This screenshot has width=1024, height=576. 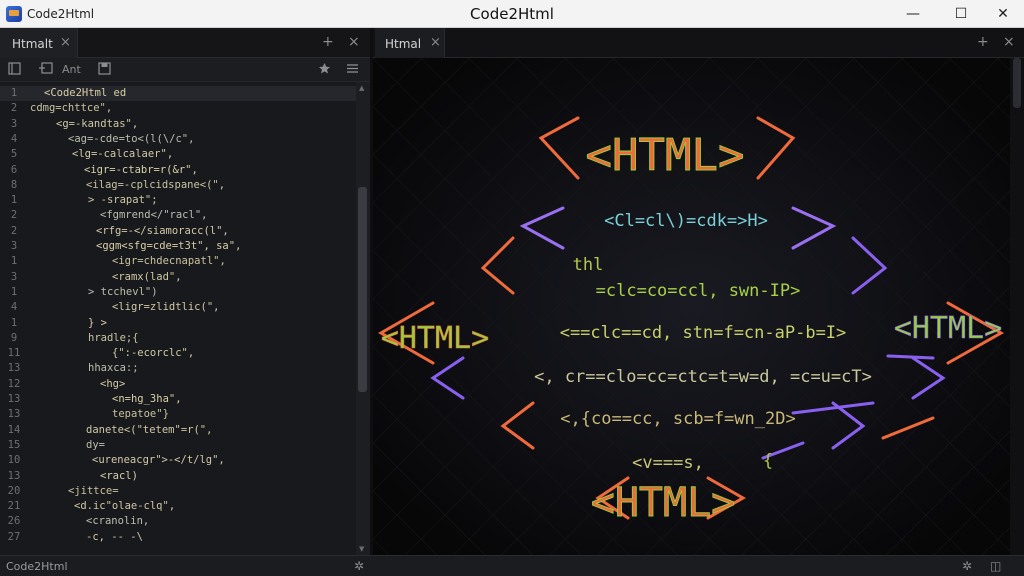 I want to click on code-text: <ligr=zlidtlic(",, so click(x=166, y=307).